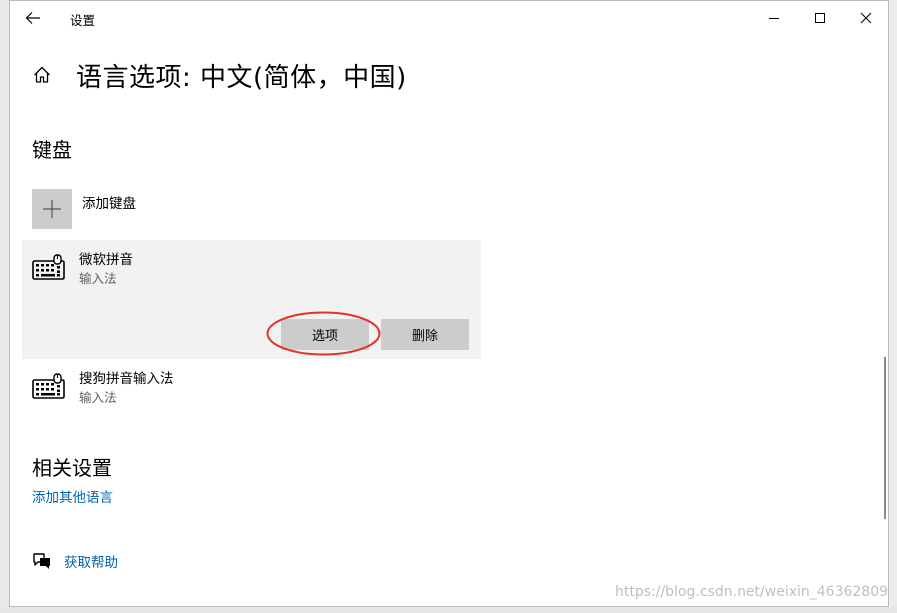  I want to click on add-language-link: 添加其他语言, so click(72, 496).